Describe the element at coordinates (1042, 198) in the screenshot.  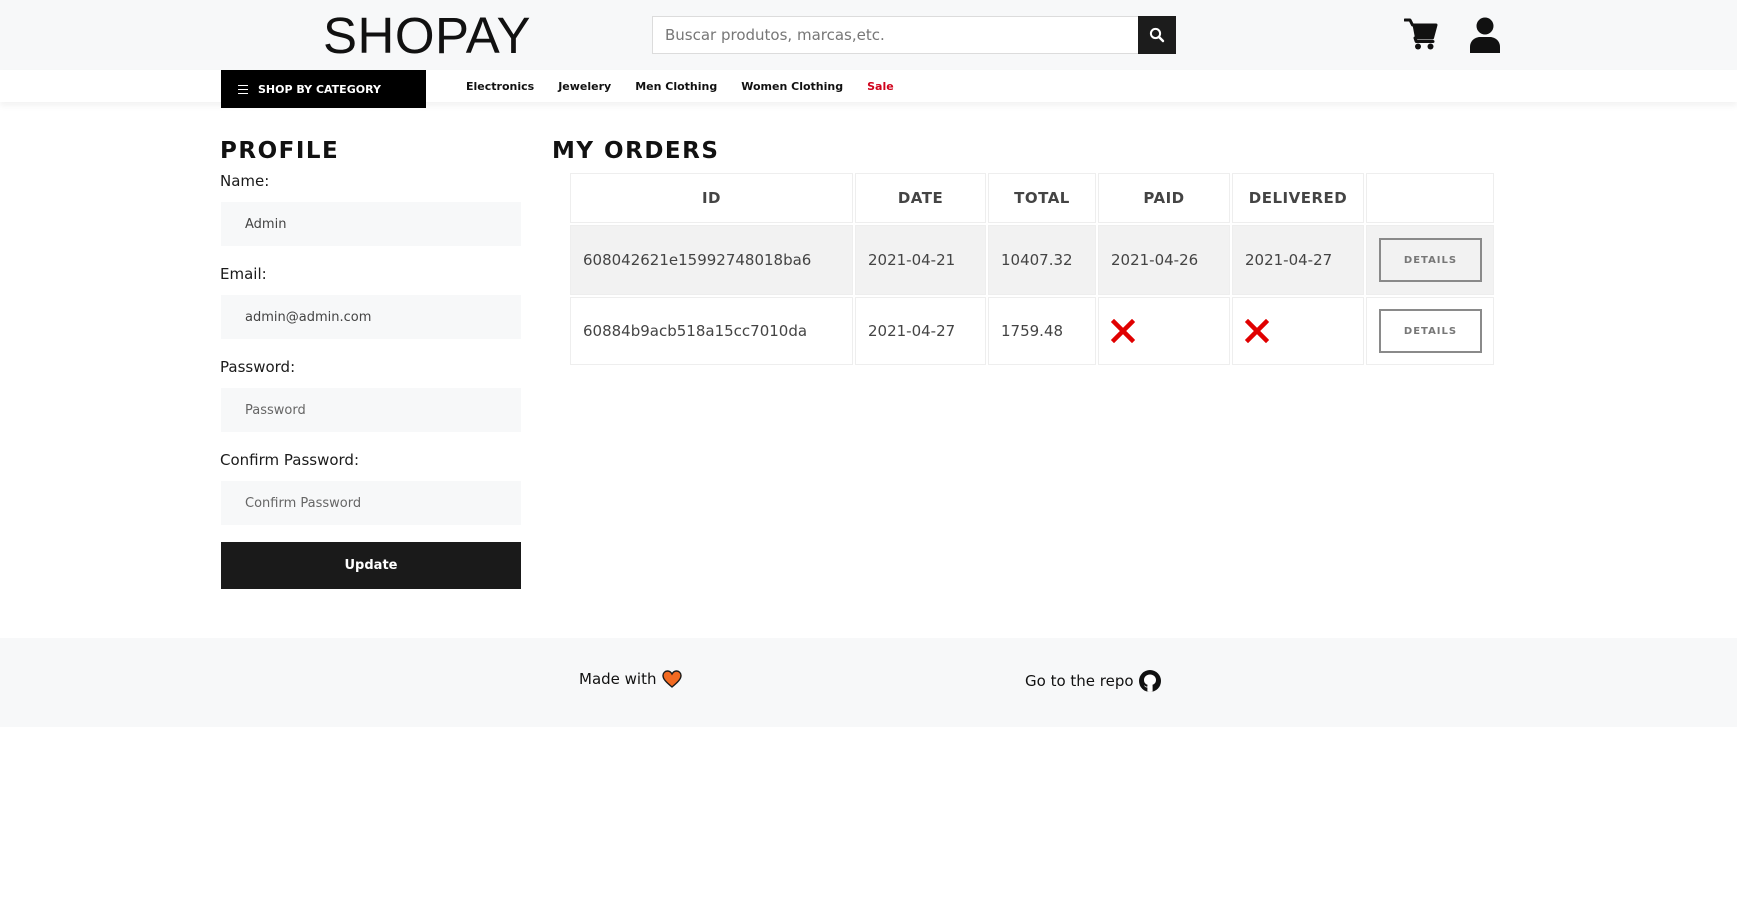
I see `column-header-total: TOTAL` at that location.